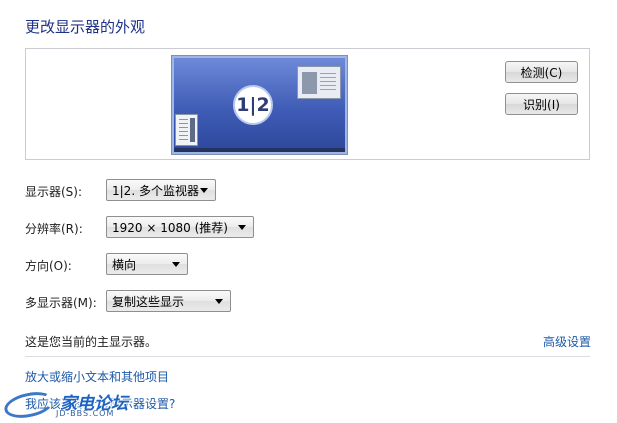  Describe the element at coordinates (29, 405) in the screenshot. I see `swoosh-icon` at that location.